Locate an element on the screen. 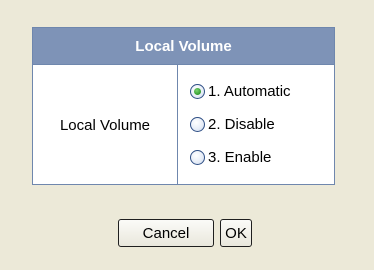  radio-selected-icon is located at coordinates (197, 91).